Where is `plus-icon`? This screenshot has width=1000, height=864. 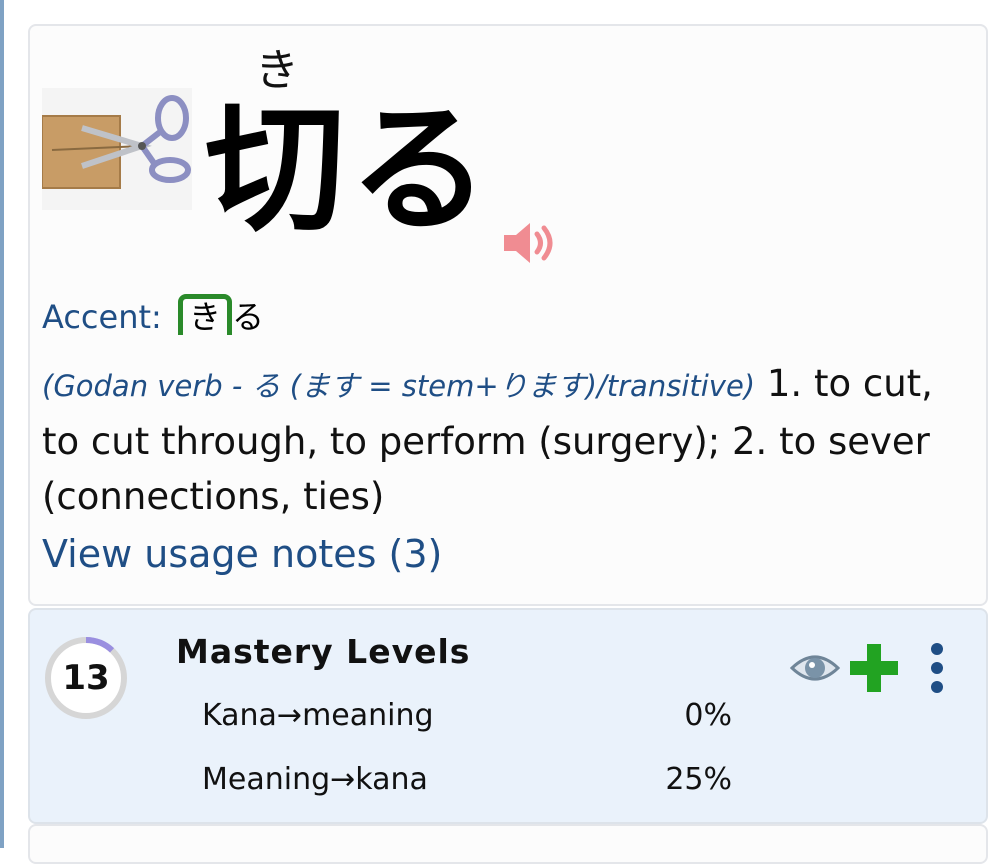 plus-icon is located at coordinates (874, 668).